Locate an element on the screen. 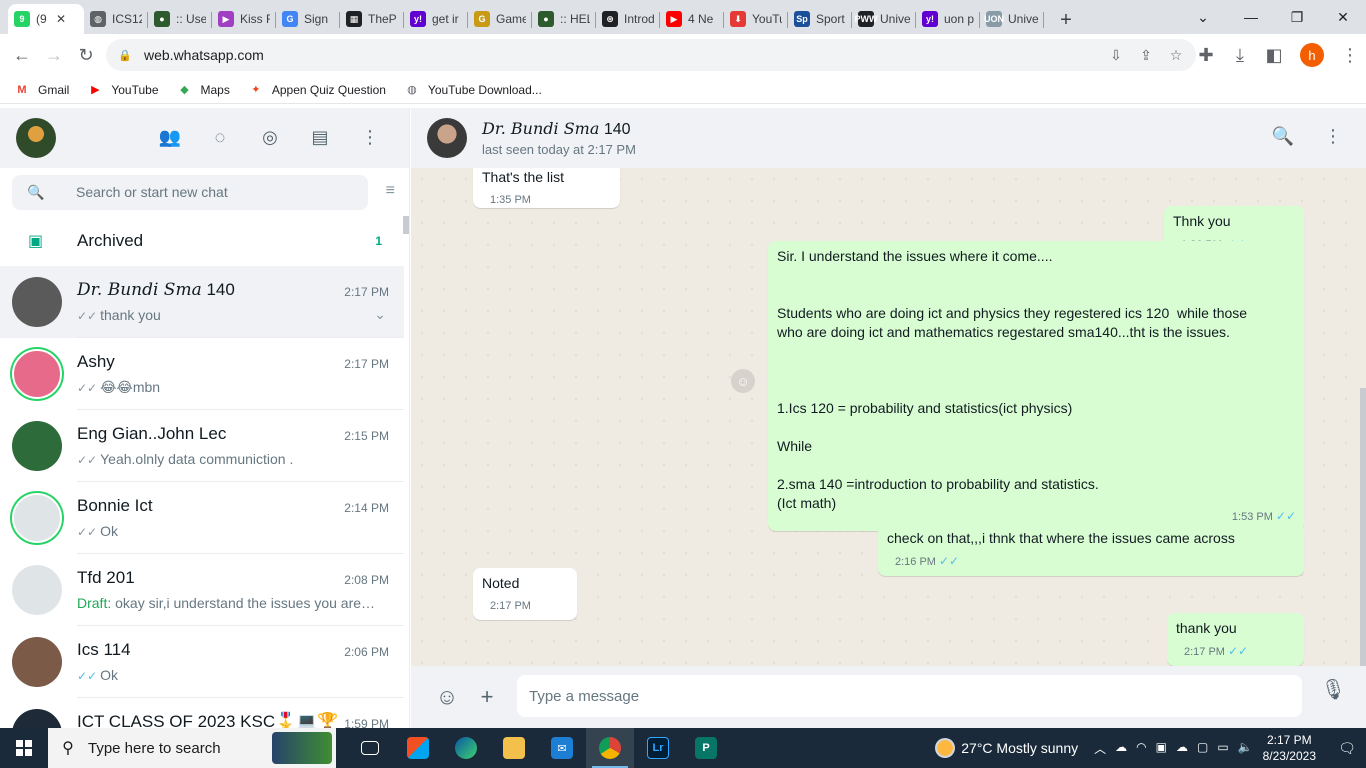  forward-arrow-icon: → is located at coordinates (54, 55).